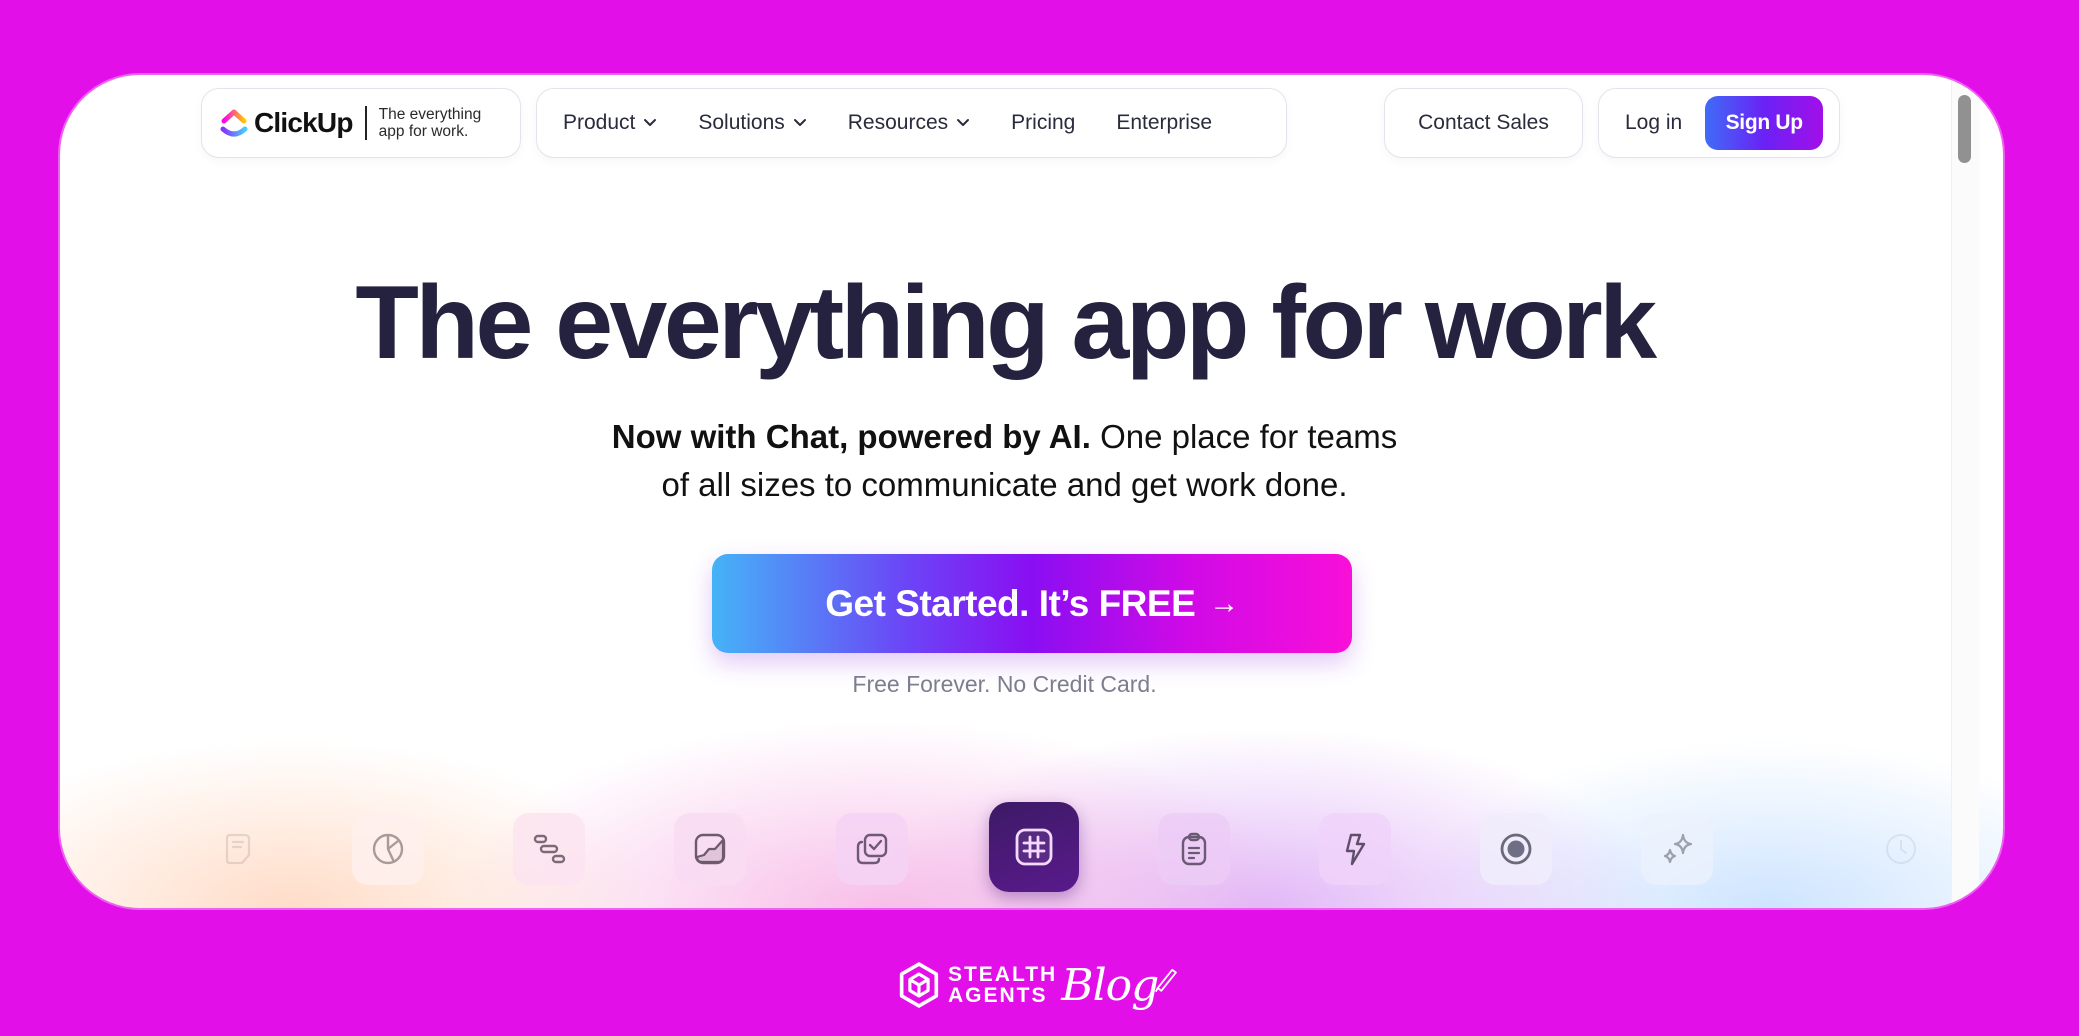  I want to click on chat-hash-icon, so click(1034, 847).